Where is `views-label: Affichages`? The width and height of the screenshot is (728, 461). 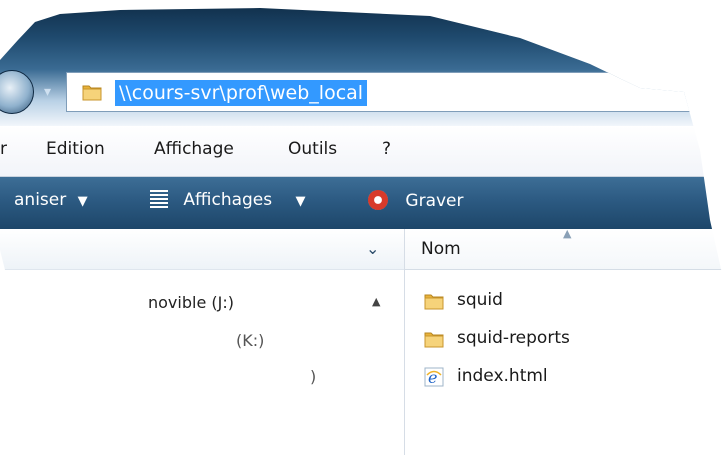 views-label: Affichages is located at coordinates (228, 200).